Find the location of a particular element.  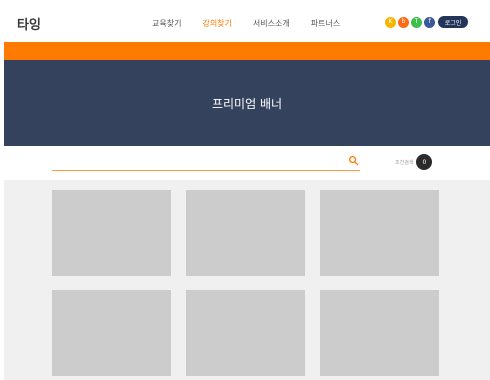

search-icon is located at coordinates (353, 160).